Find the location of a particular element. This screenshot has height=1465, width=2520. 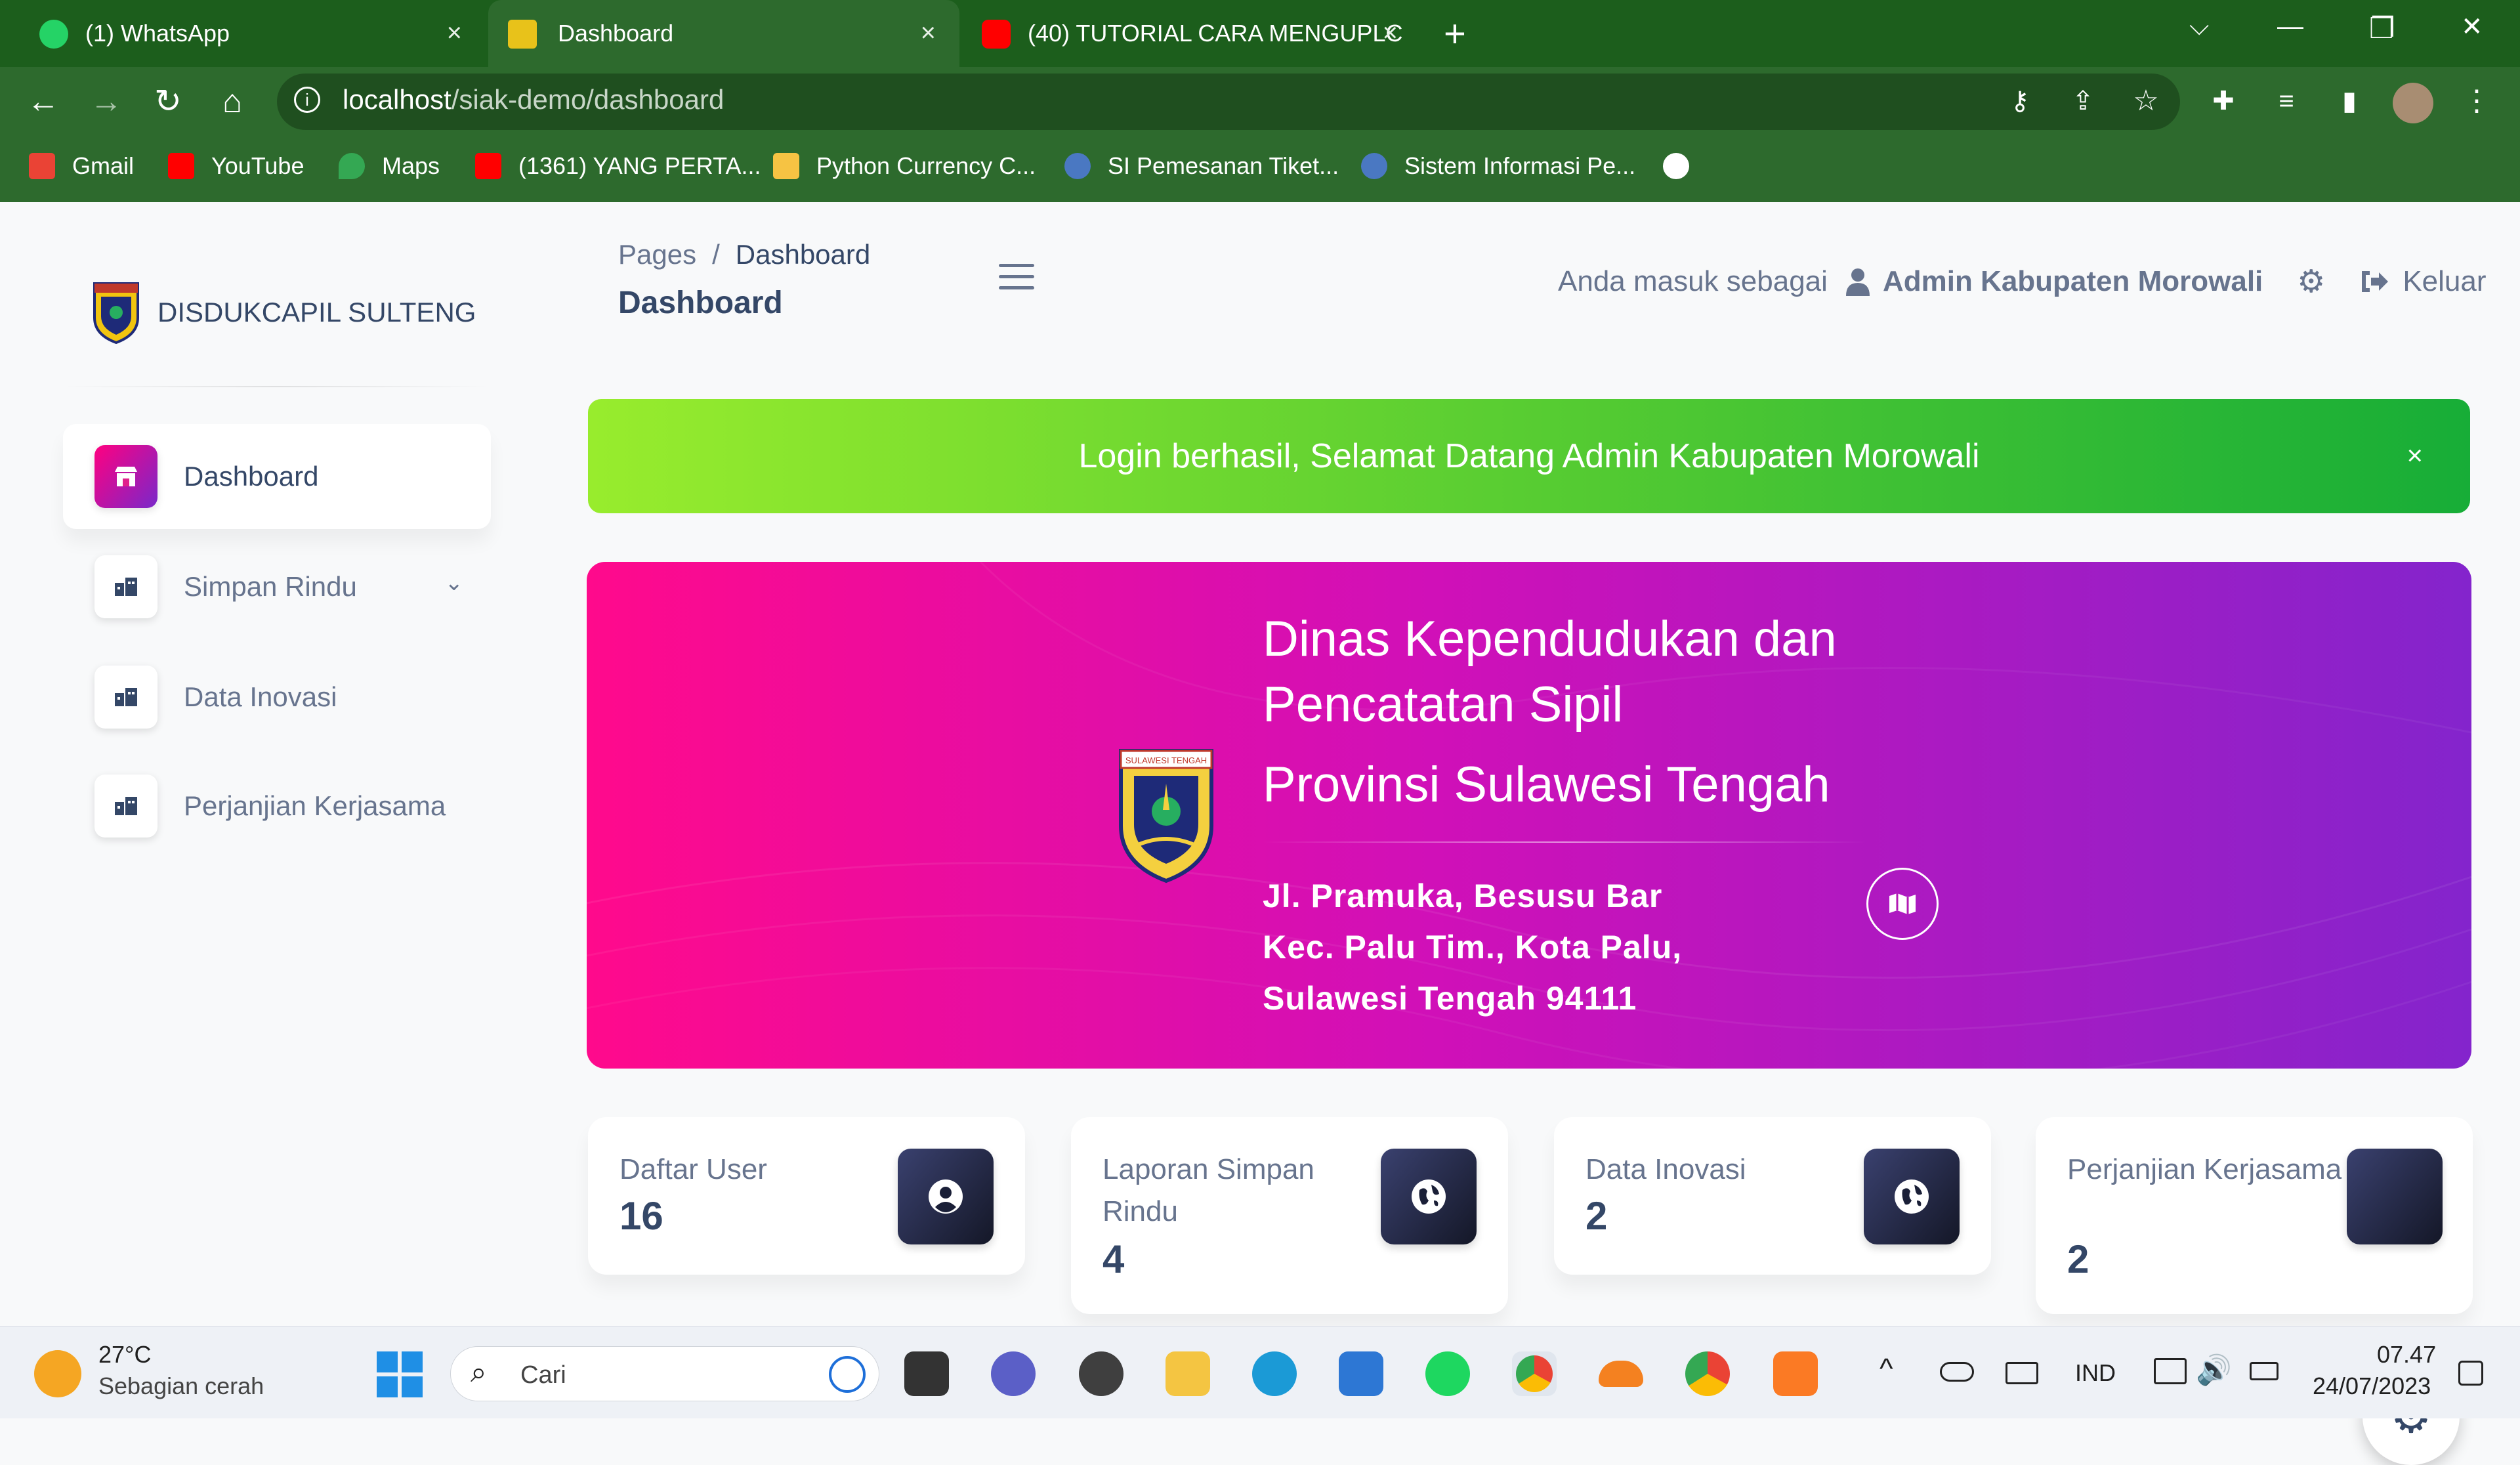

sidebar-item-perjanjian-kerjasama: Perjanjian Kerjasama is located at coordinates (277, 806).